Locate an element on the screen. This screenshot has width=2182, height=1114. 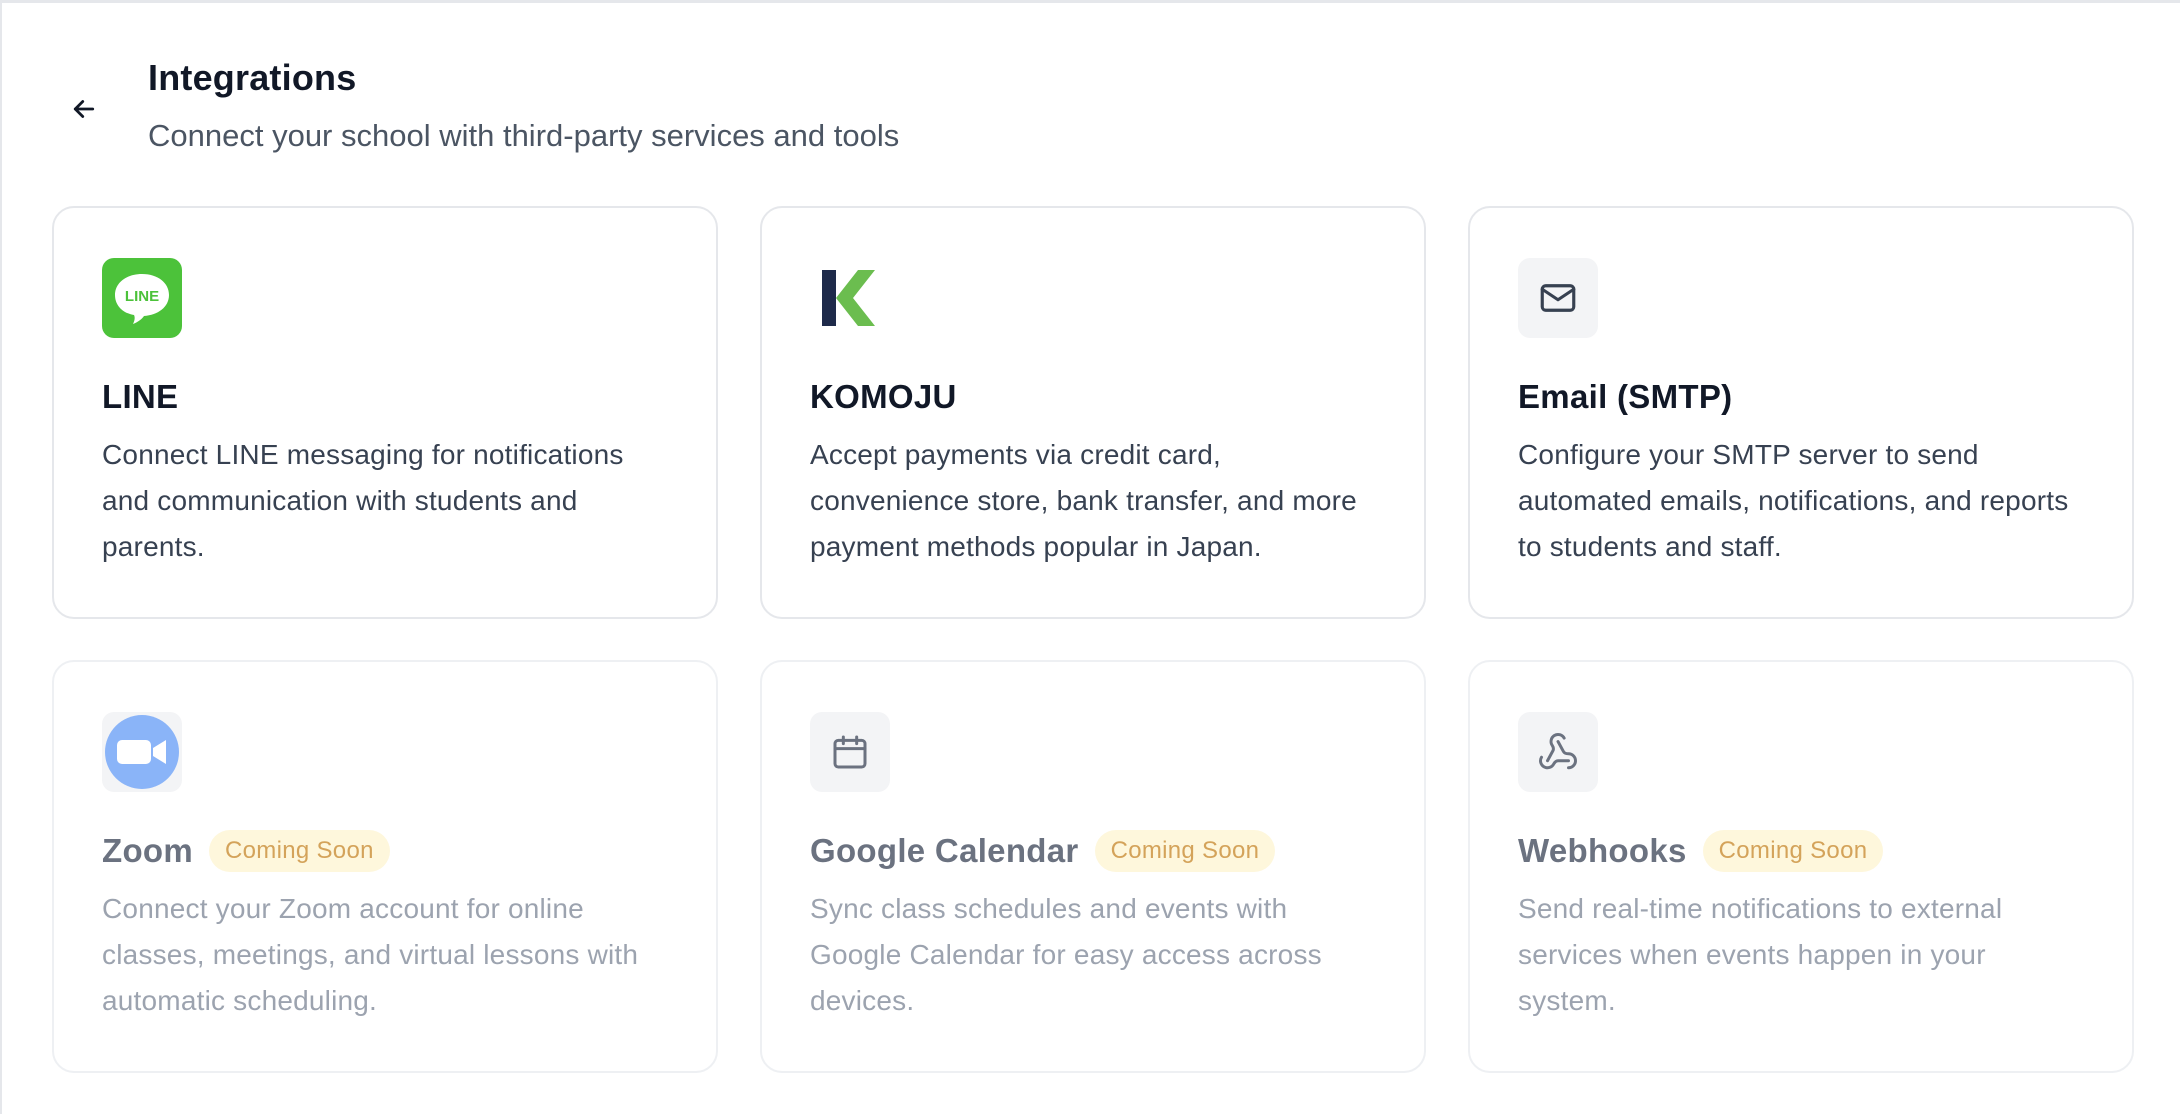
webhook-icon-svg is located at coordinates (1558, 751).